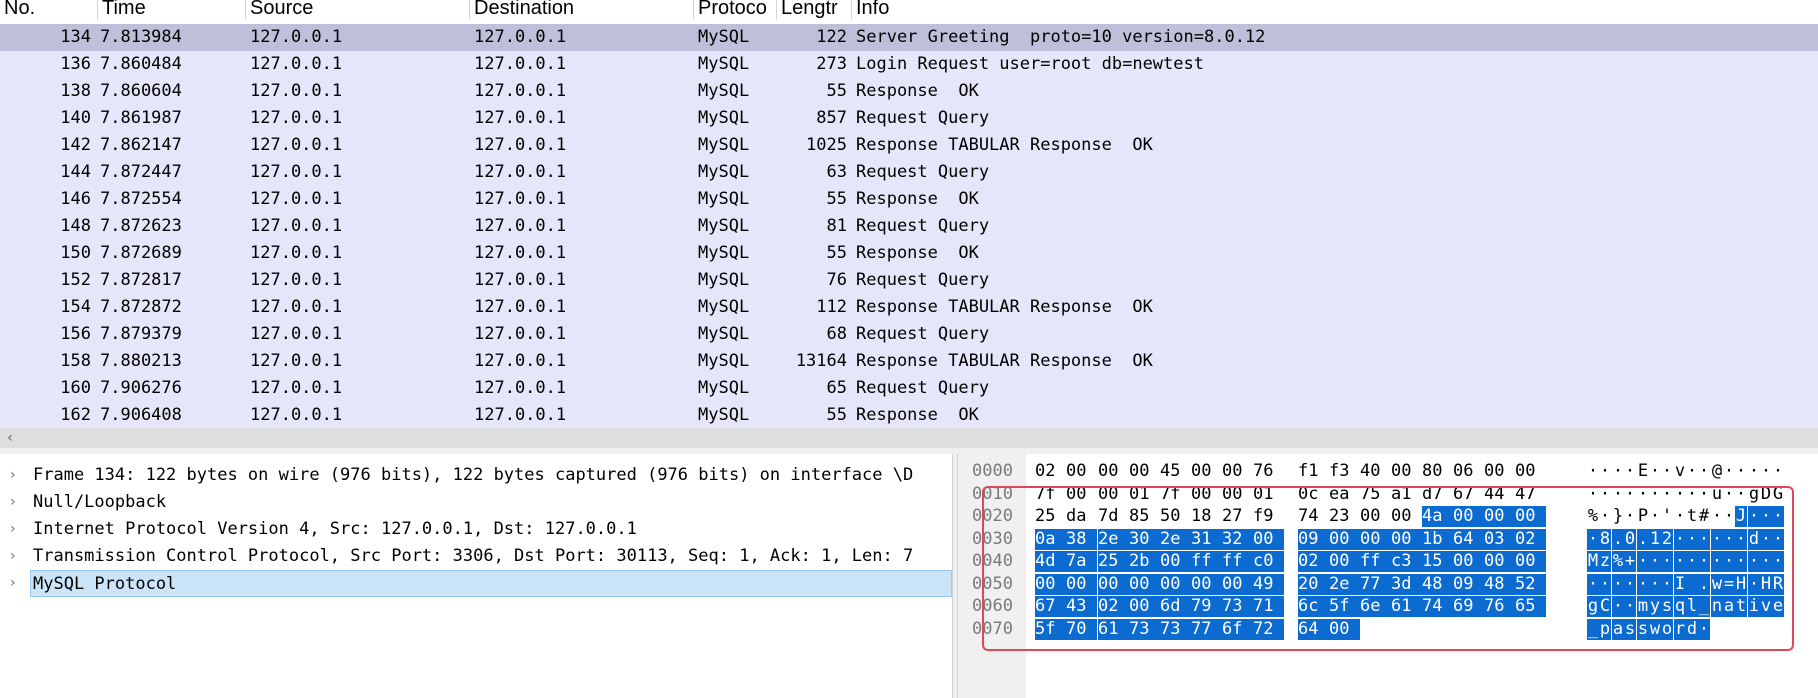 This screenshot has width=1818, height=698. I want to click on column-time: Time, so click(172, 10).